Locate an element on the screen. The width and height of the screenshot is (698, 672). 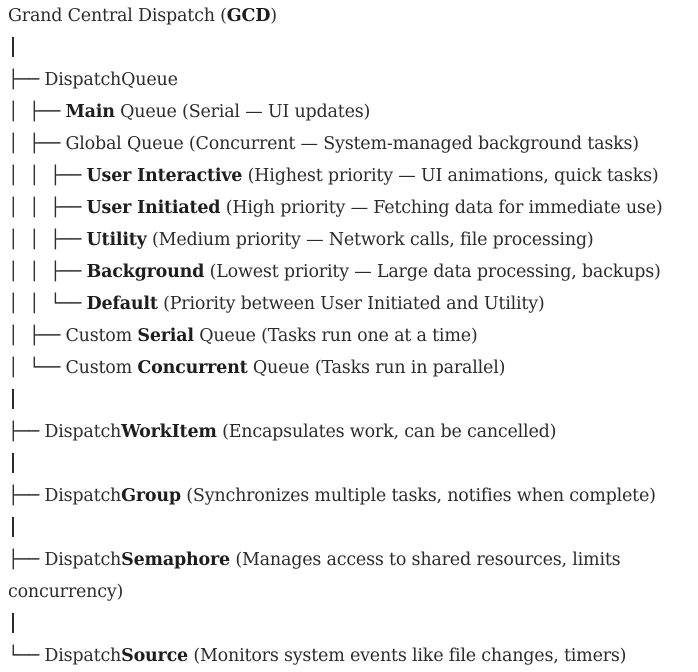
node-name-bold: WorkItem is located at coordinates (169, 432).